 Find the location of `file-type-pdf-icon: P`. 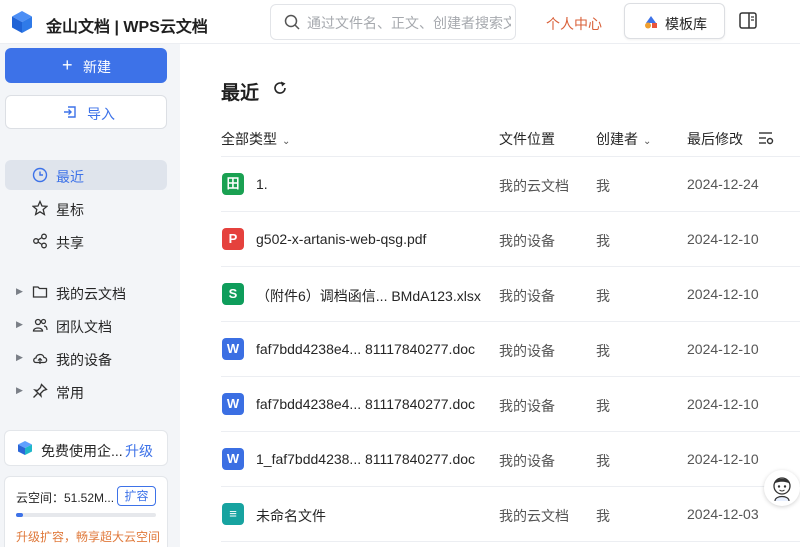

file-type-pdf-icon: P is located at coordinates (233, 239).